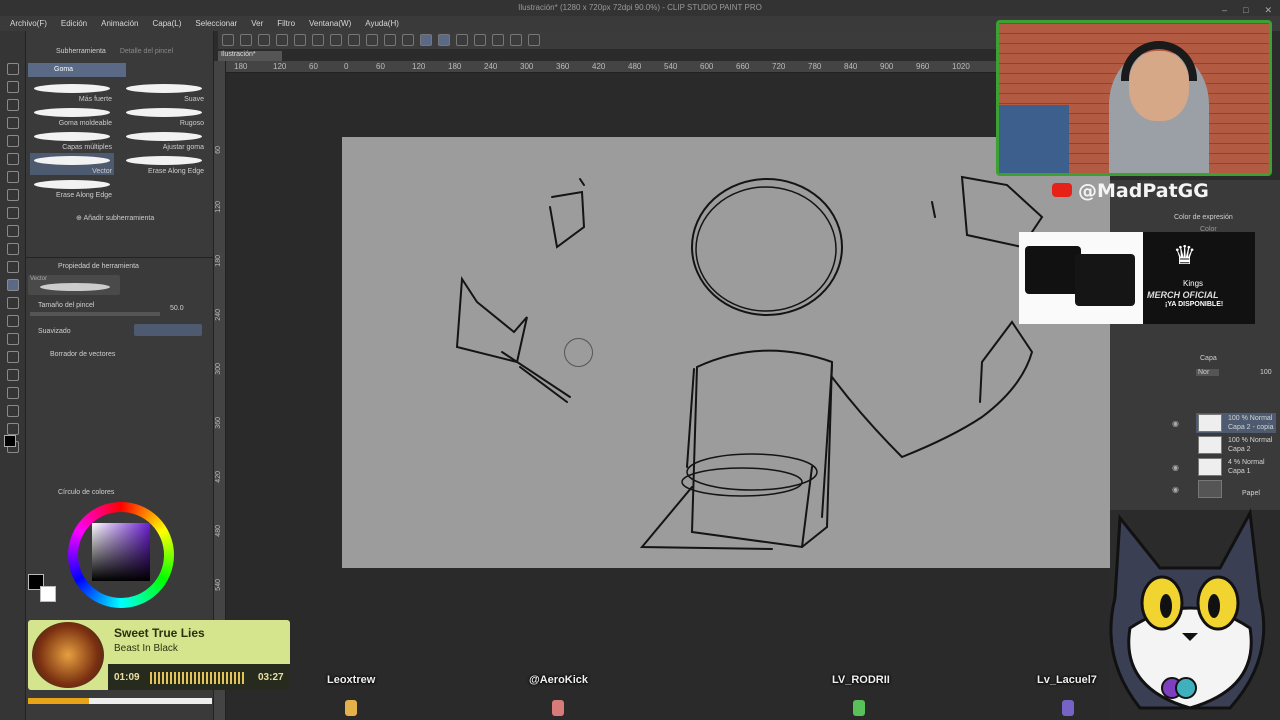 The width and height of the screenshot is (1280, 720). I want to click on menu-view: Ver, so click(257, 23).